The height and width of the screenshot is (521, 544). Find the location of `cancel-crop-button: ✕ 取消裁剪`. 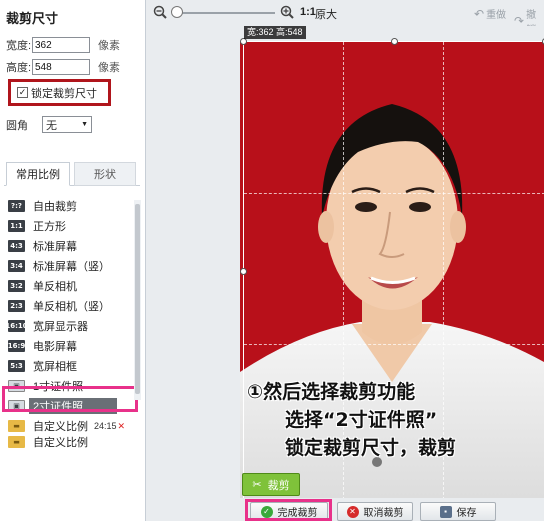

cancel-crop-button: ✕ 取消裁剪 is located at coordinates (375, 511).